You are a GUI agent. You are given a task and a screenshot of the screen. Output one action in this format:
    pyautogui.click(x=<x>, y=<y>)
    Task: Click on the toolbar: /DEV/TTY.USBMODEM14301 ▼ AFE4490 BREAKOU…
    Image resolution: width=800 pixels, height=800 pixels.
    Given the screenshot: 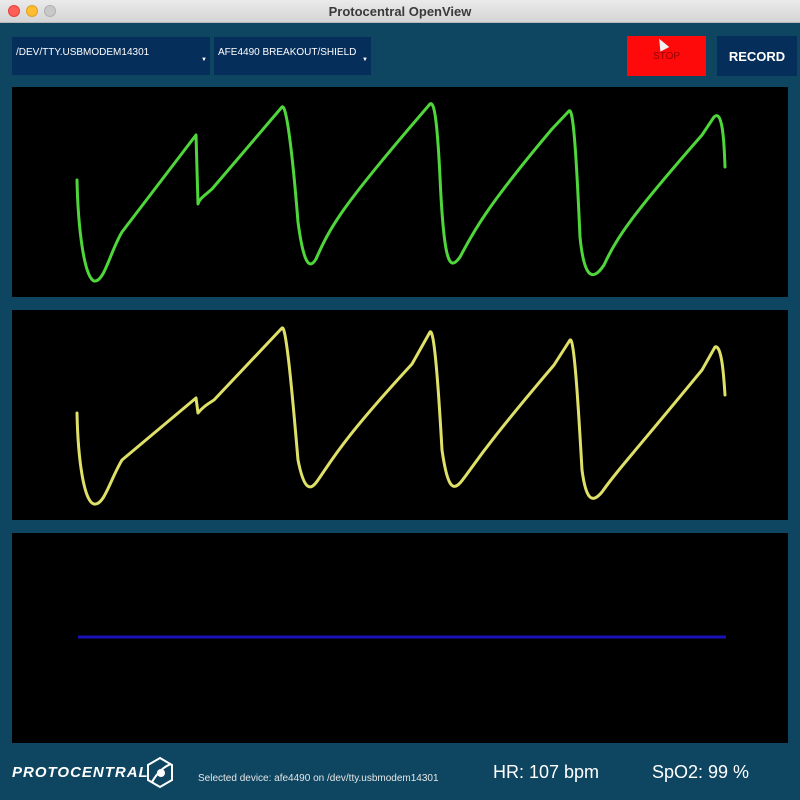 What is the action you would take?
    pyautogui.click(x=400, y=53)
    